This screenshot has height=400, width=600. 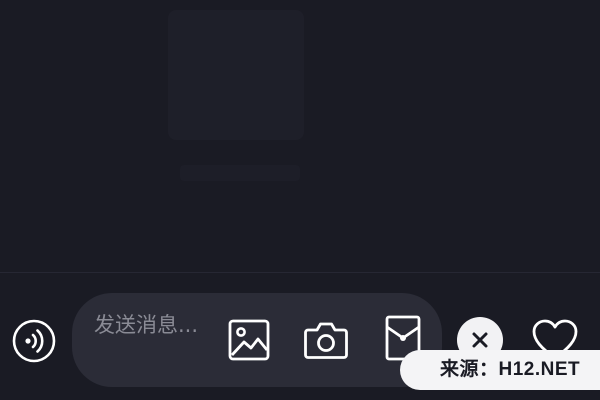 What do you see at coordinates (480, 340) in the screenshot?
I see `close-icon` at bounding box center [480, 340].